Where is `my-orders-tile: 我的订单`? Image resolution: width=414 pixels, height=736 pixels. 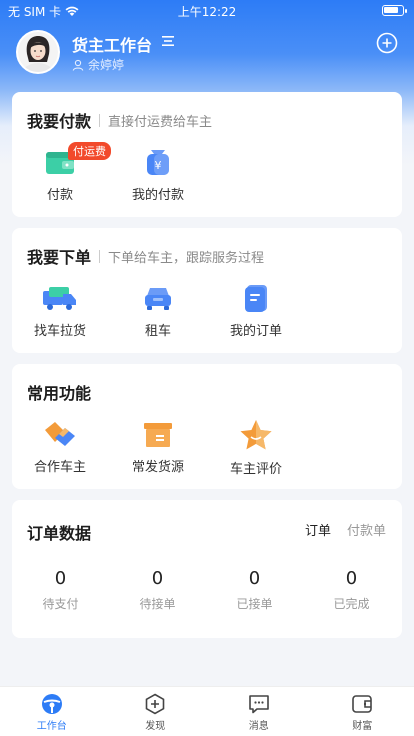
my-orders-tile: 我的订单 is located at coordinates (256, 310).